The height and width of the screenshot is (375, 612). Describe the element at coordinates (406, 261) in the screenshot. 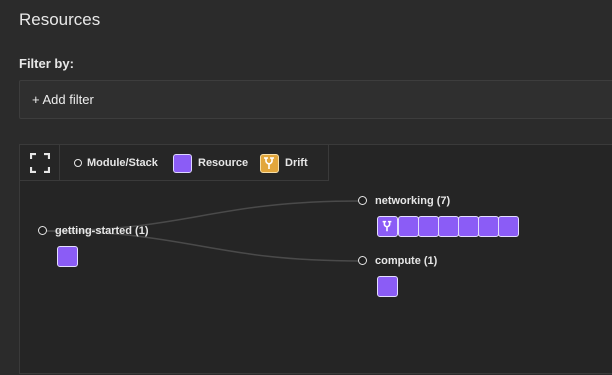

I see `node-compute-label: compute (1)` at that location.